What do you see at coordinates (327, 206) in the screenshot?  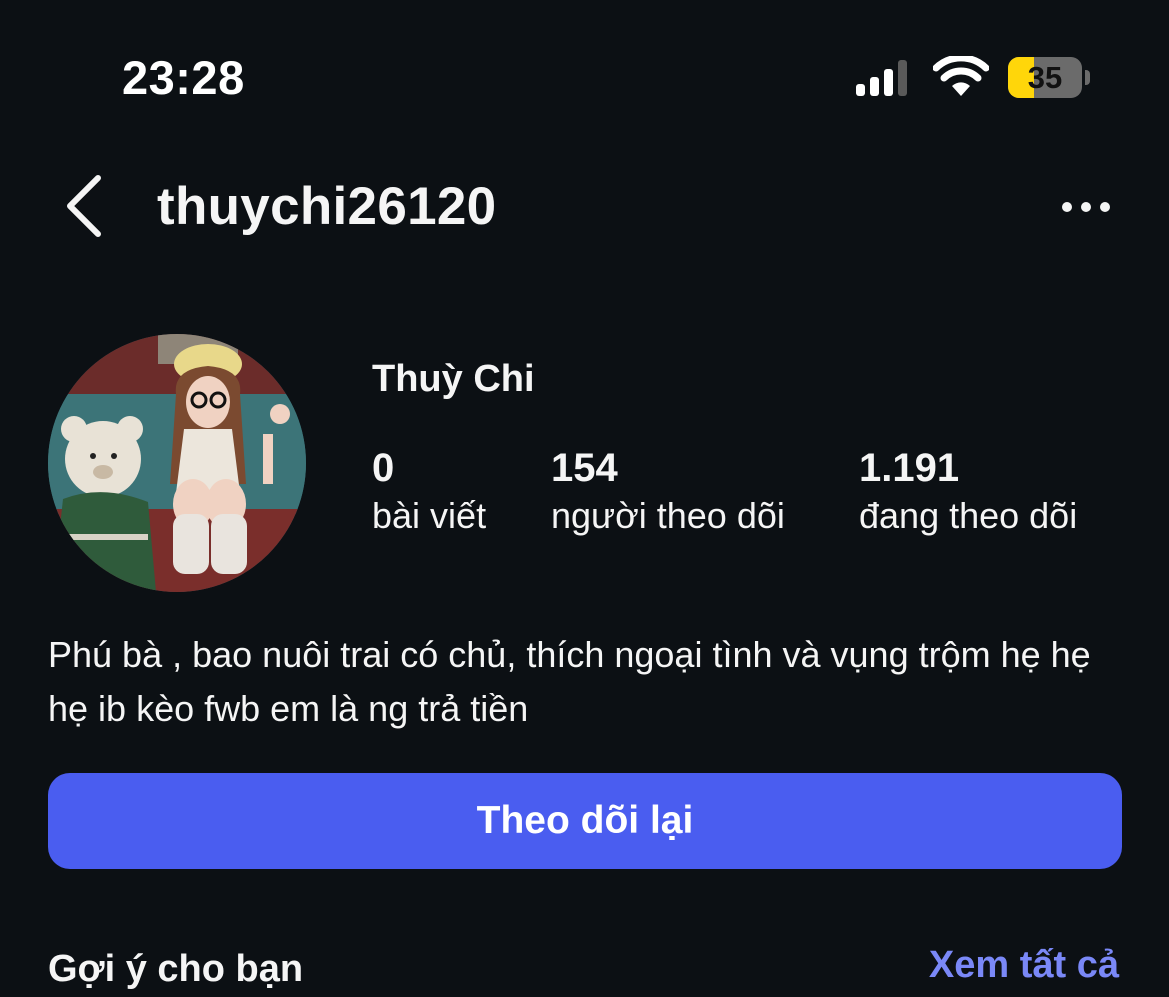 I see `profile-username: thuychi26120` at bounding box center [327, 206].